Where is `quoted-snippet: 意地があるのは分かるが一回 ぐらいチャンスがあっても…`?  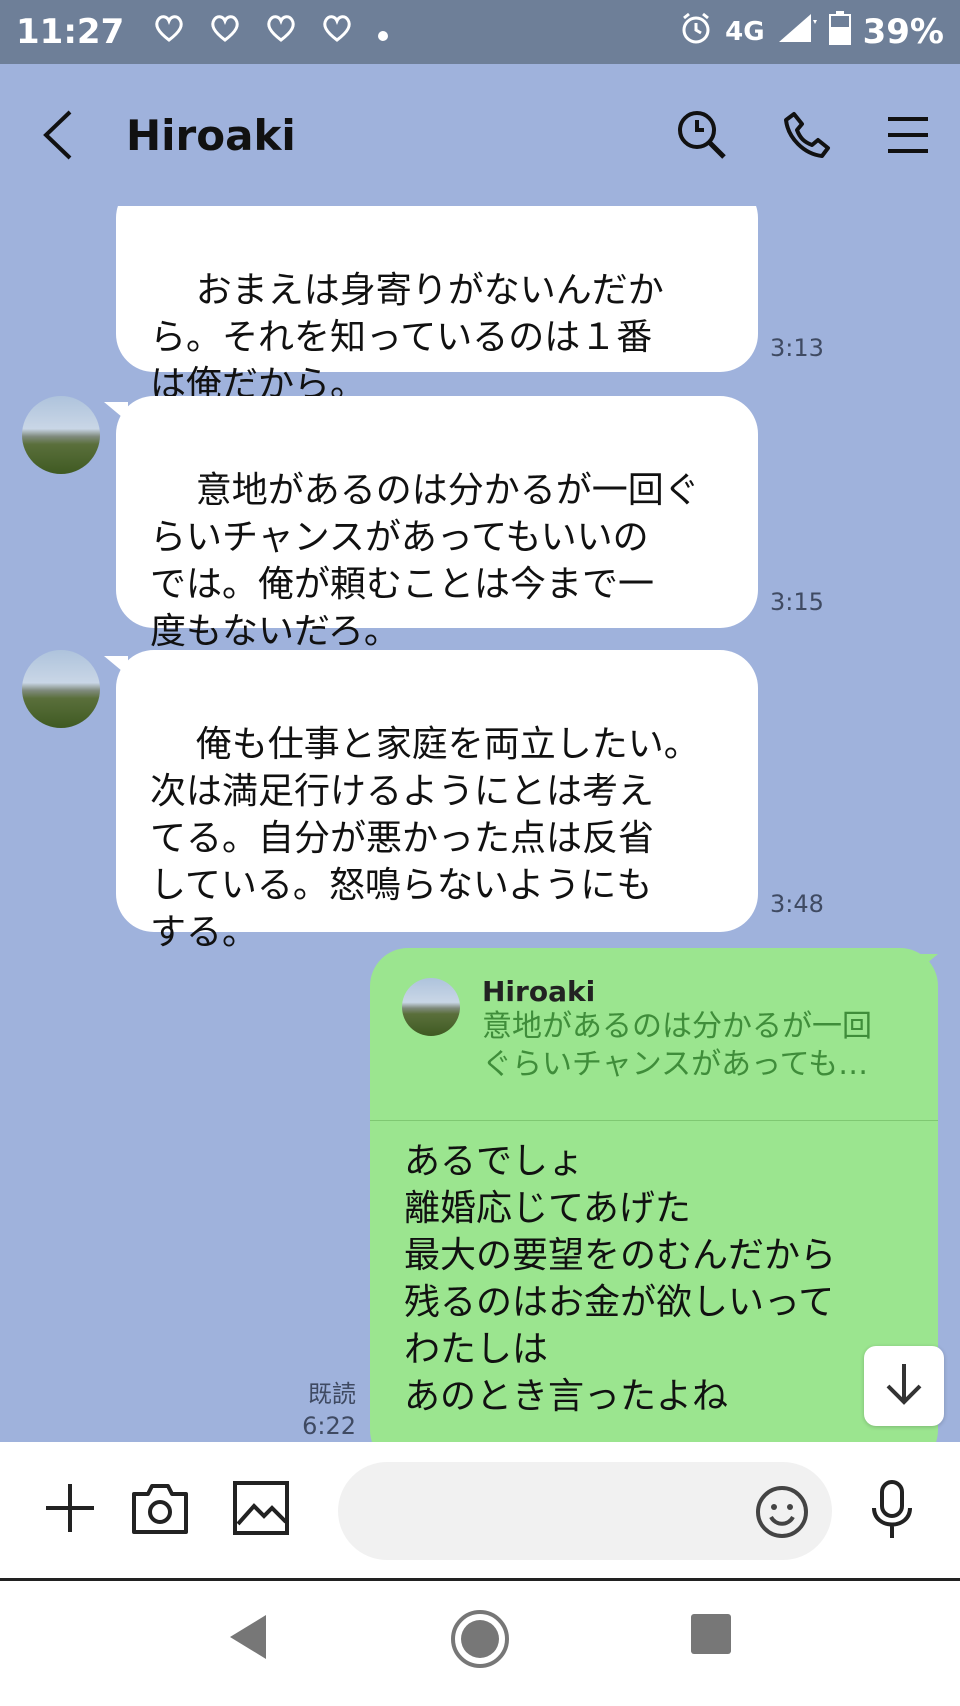 quoted-snippet: 意地があるのは分かるが一回 ぐらいチャンスがあっても… is located at coordinates (677, 1045).